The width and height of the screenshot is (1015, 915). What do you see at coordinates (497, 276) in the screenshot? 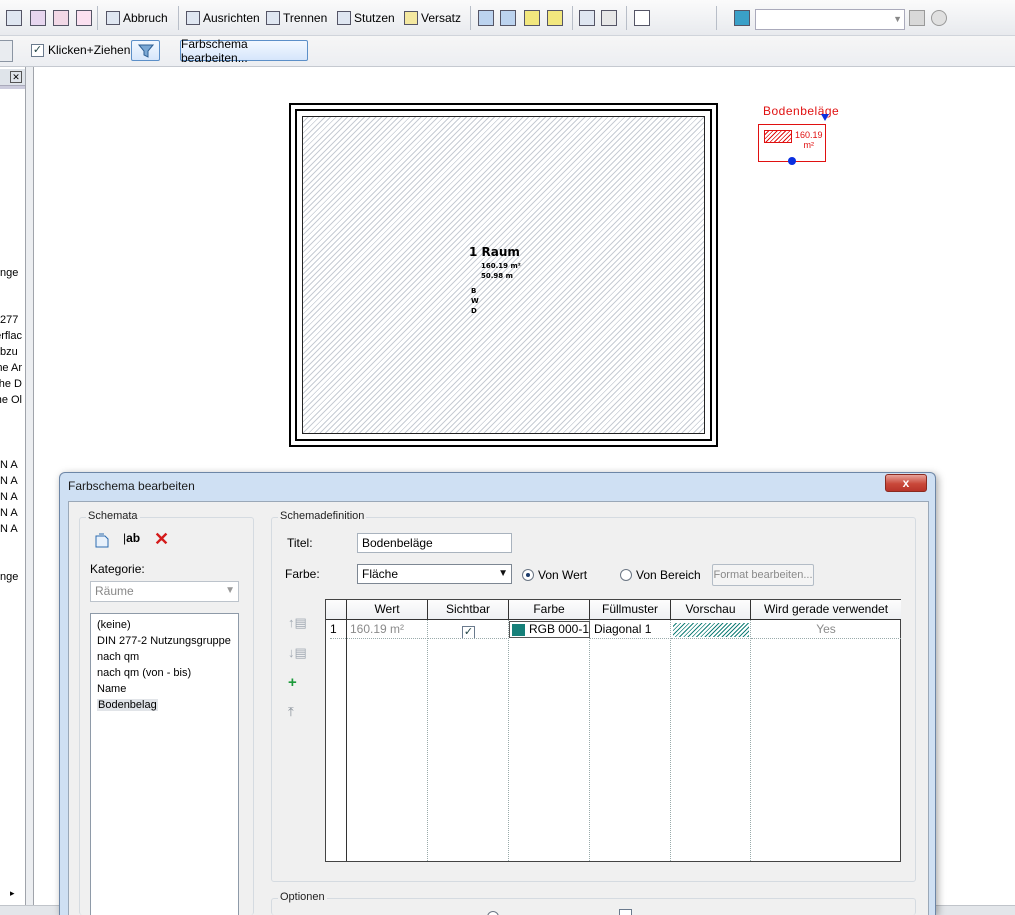
I see `room-perimeter: 50.98 m` at bounding box center [497, 276].